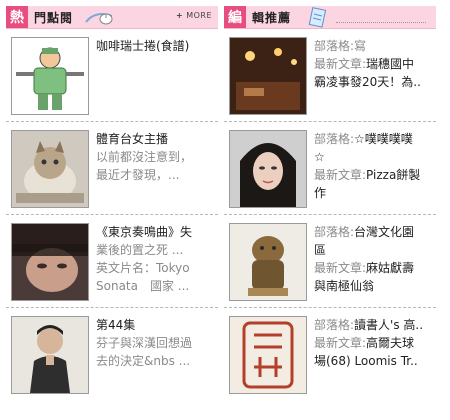 The height and width of the screenshot is (420, 450). Describe the element at coordinates (375, 193) in the screenshot. I see `latest-article-link-cont: 作` at that location.